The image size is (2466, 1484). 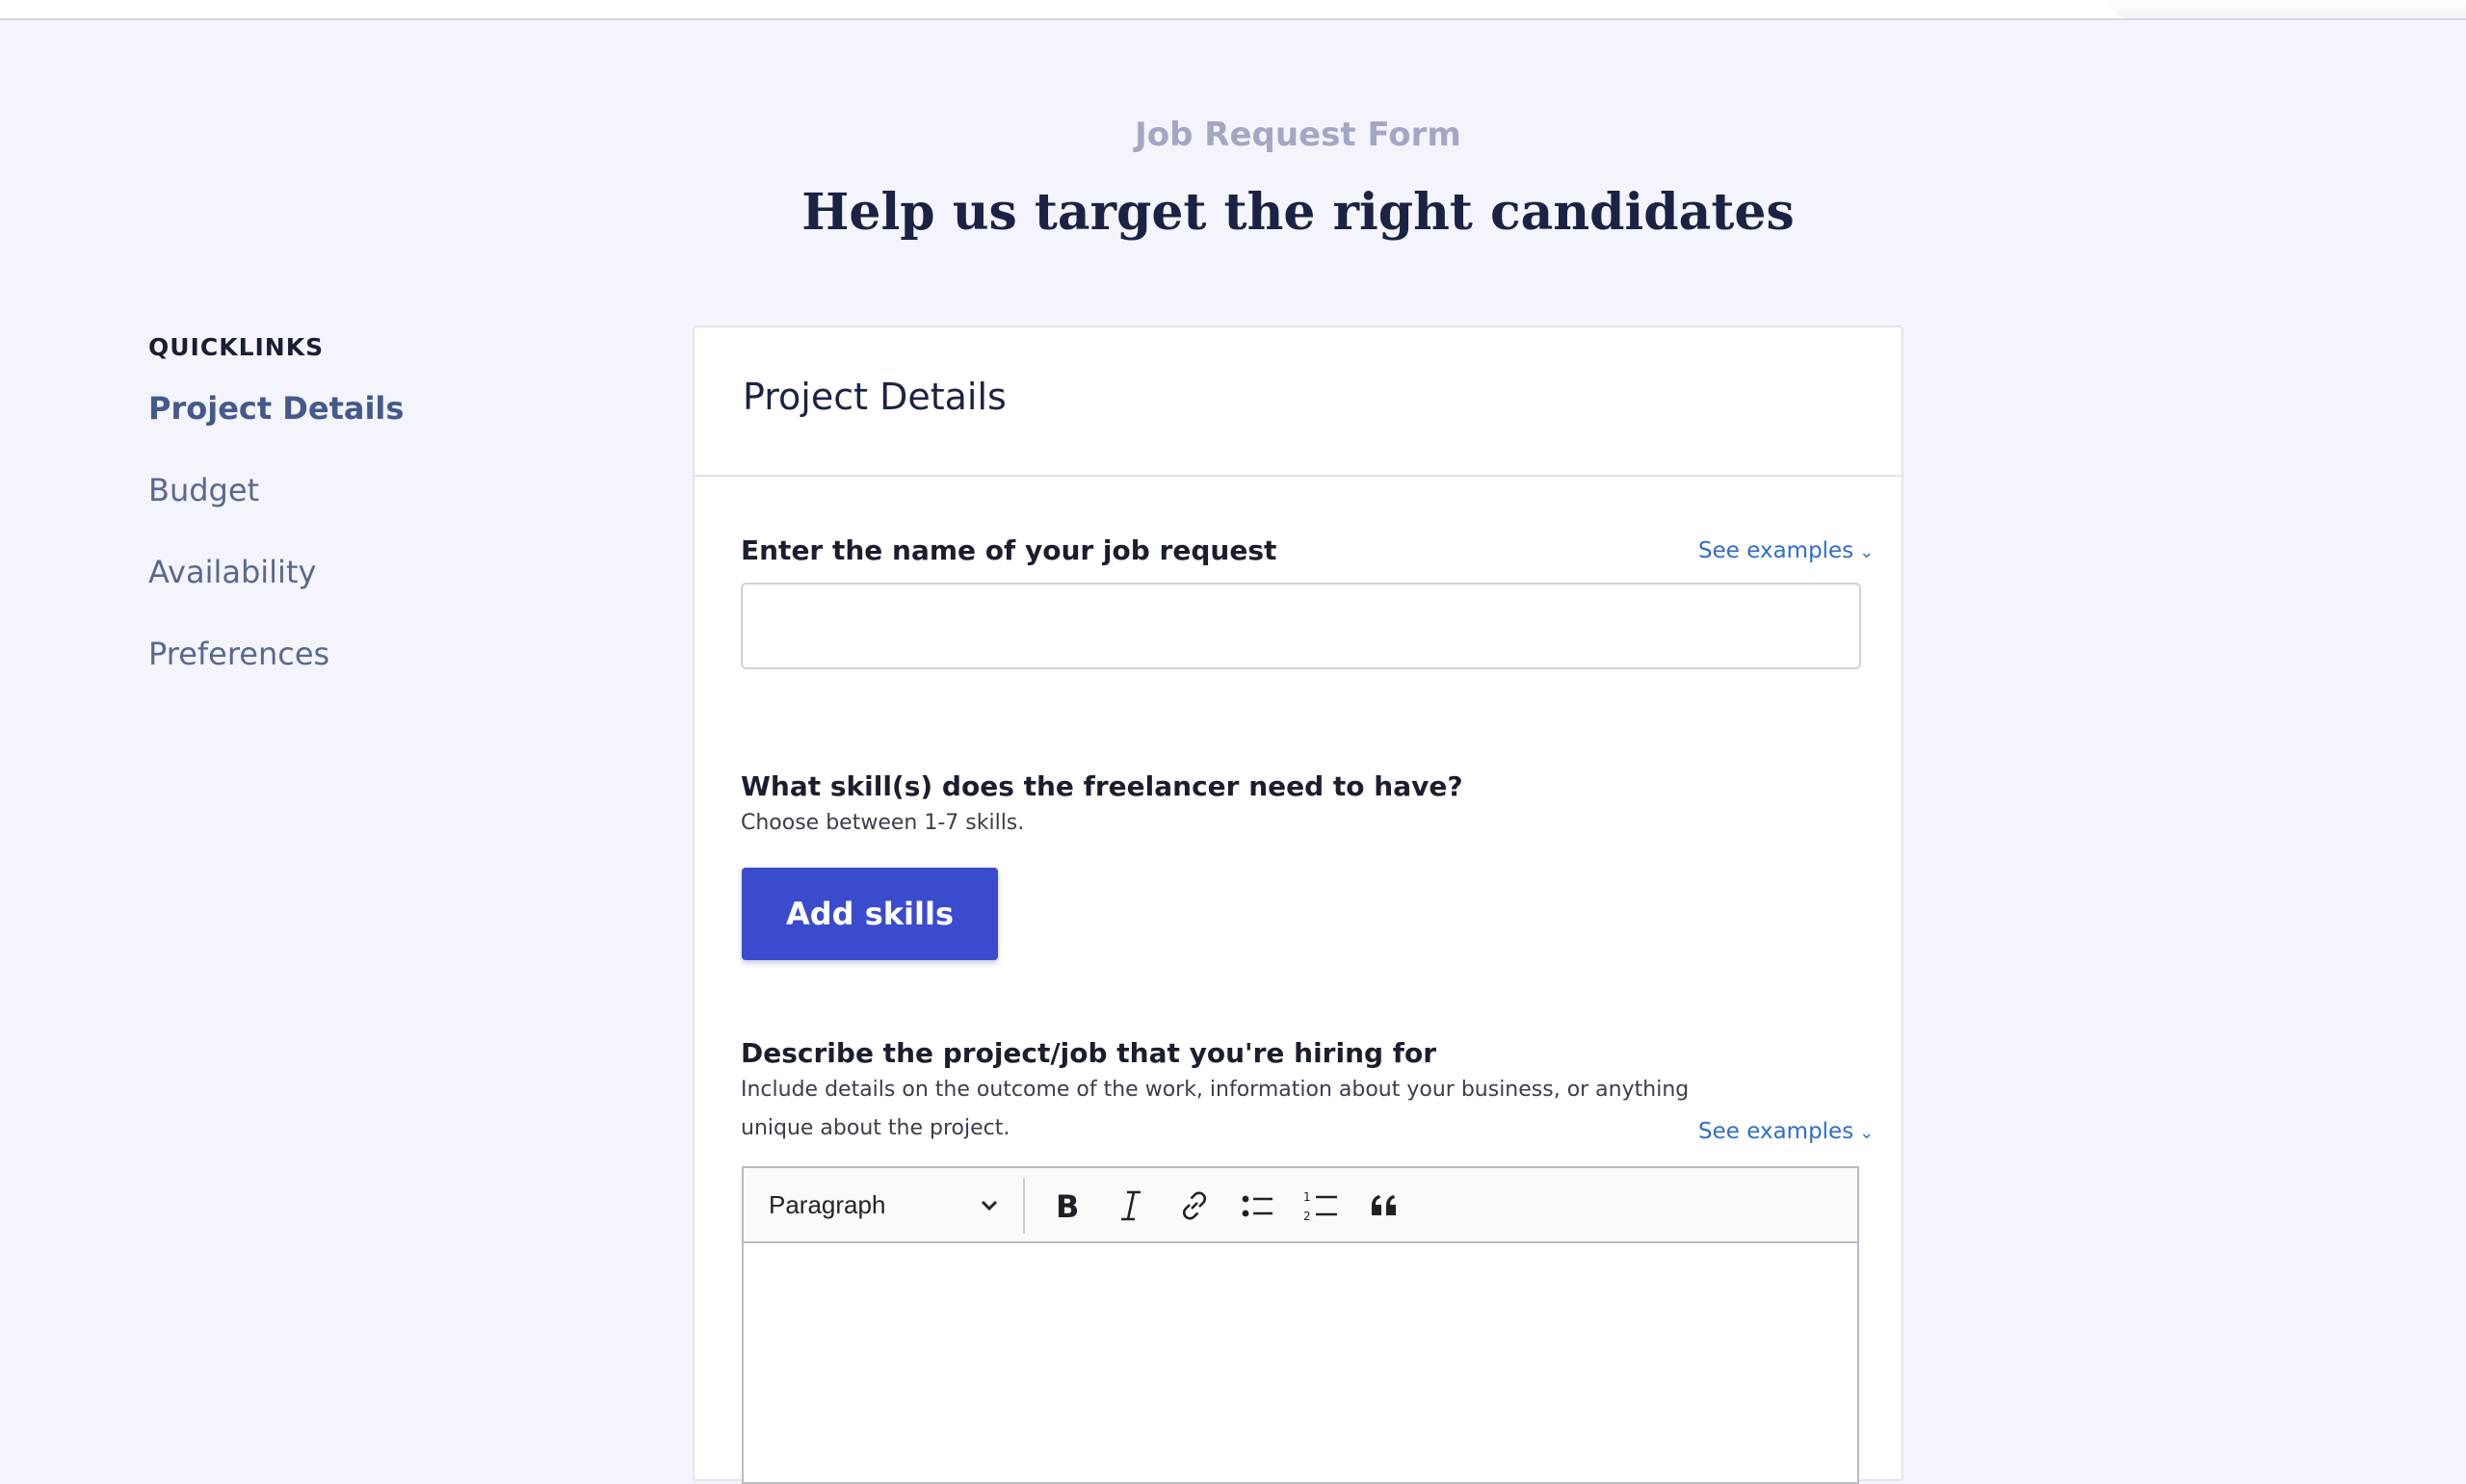 What do you see at coordinates (1300, 1363) in the screenshot?
I see `editor-content-area` at bounding box center [1300, 1363].